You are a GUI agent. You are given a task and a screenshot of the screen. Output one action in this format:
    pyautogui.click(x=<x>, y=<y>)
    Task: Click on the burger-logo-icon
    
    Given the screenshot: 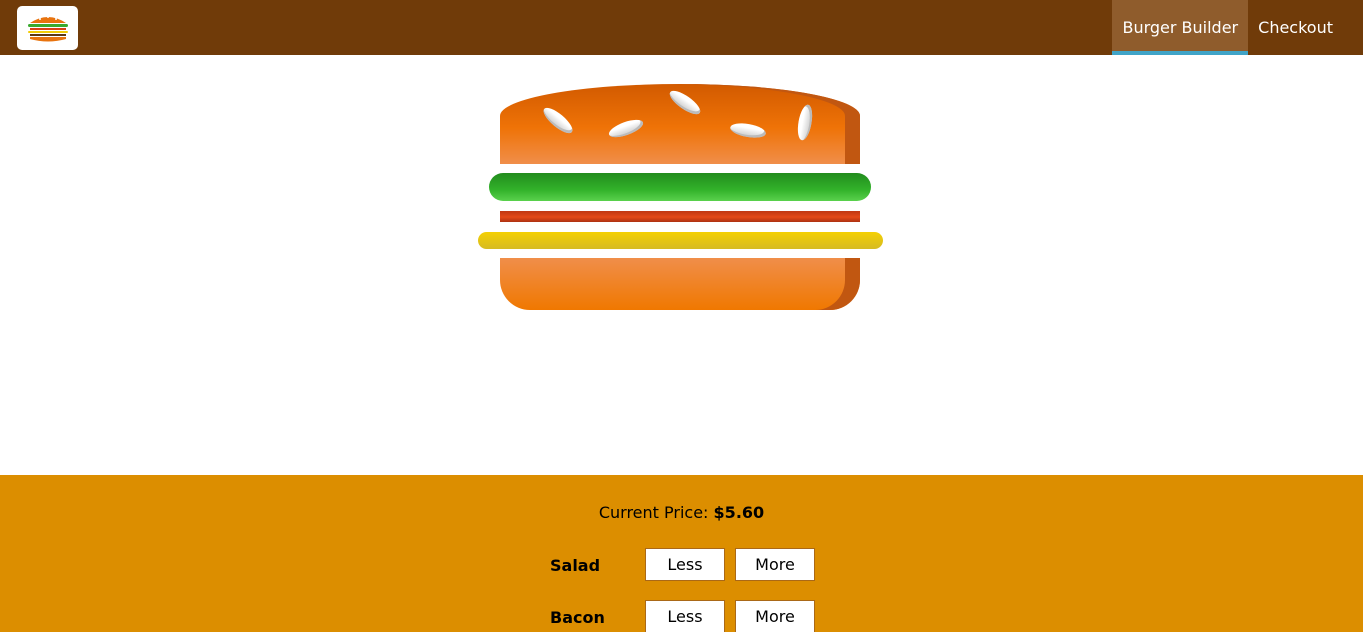 What is the action you would take?
    pyautogui.click(x=47, y=27)
    